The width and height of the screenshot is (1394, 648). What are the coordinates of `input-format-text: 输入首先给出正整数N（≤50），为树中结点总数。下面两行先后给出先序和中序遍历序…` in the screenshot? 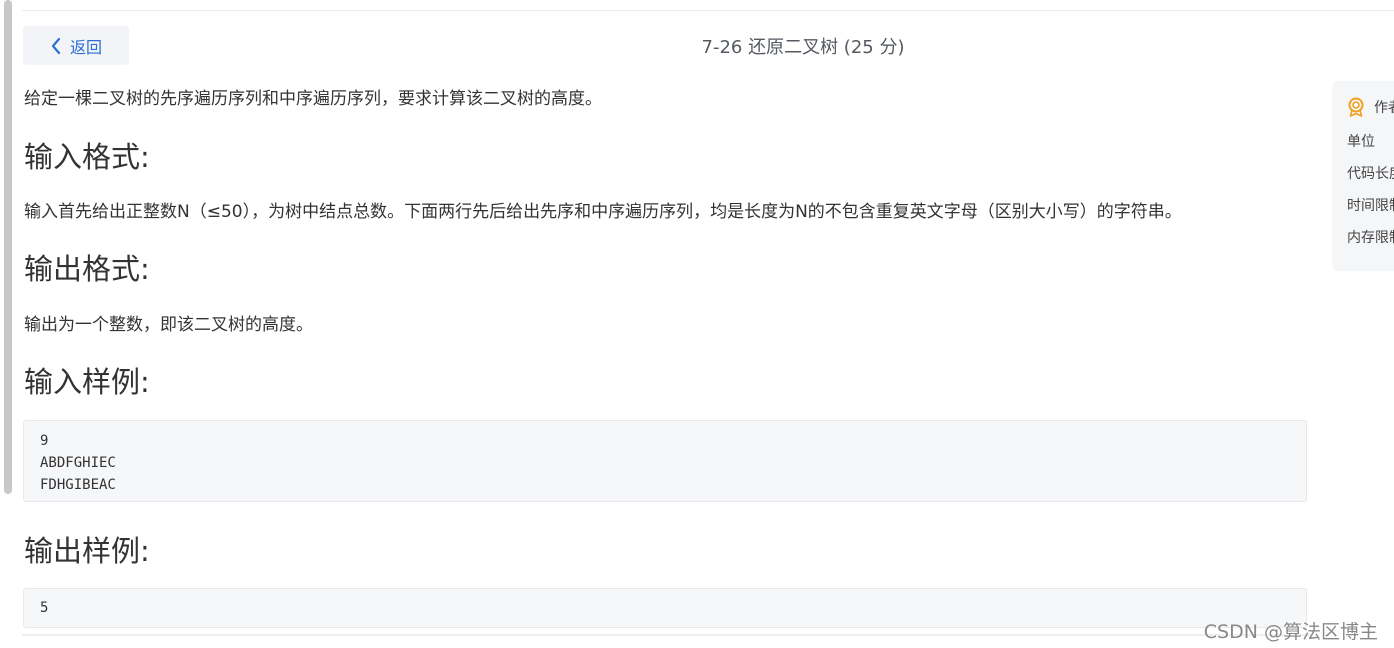 It's located at (603, 212).